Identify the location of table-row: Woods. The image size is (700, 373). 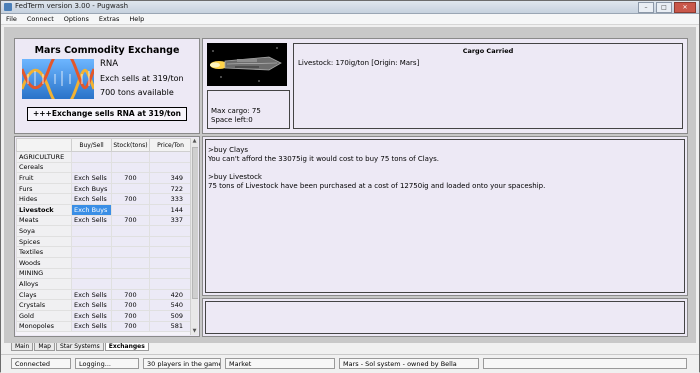
(104, 262).